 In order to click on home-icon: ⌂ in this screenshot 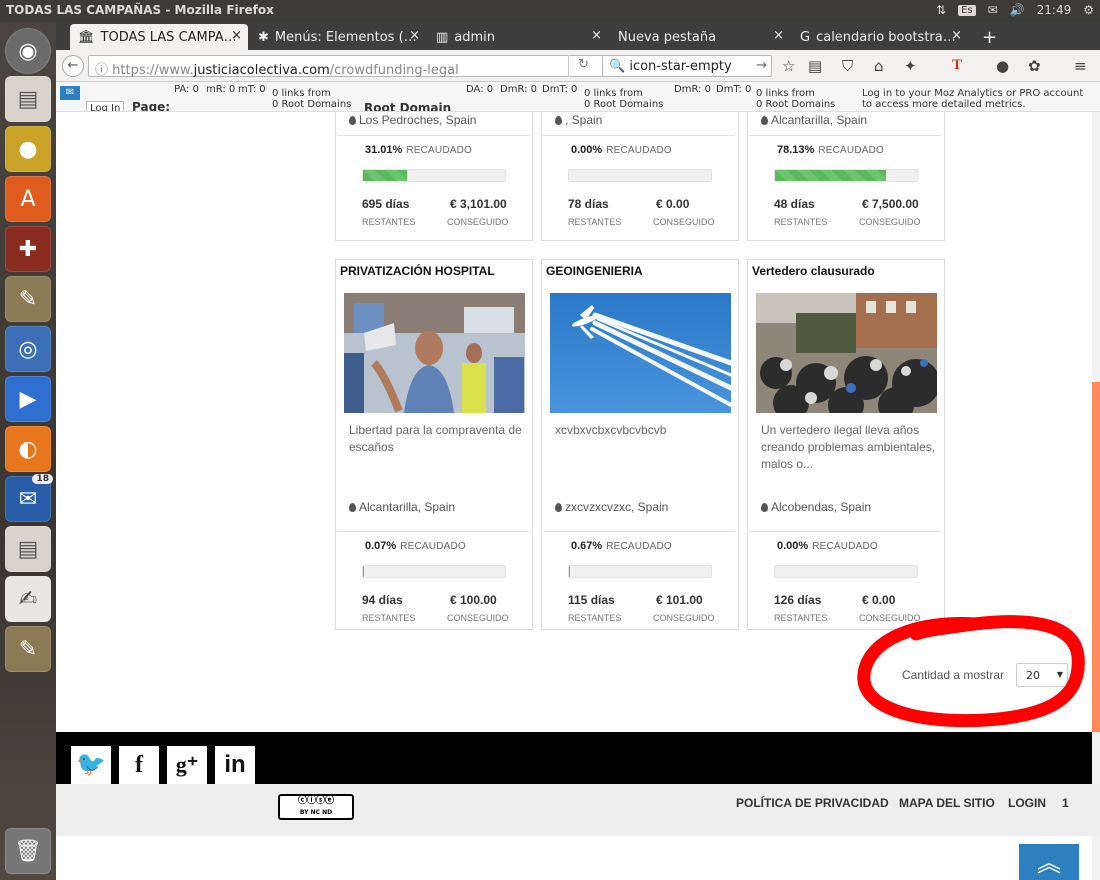, I will do `click(879, 66)`.